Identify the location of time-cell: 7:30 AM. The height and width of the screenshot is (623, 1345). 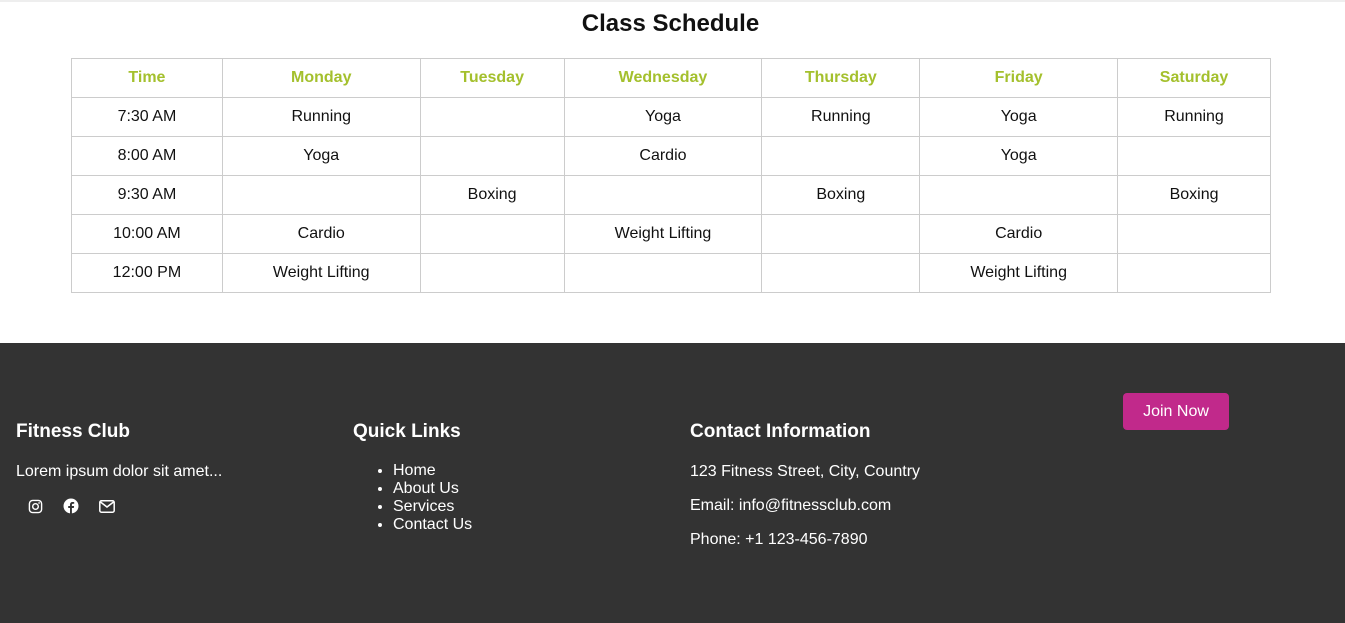
(147, 117).